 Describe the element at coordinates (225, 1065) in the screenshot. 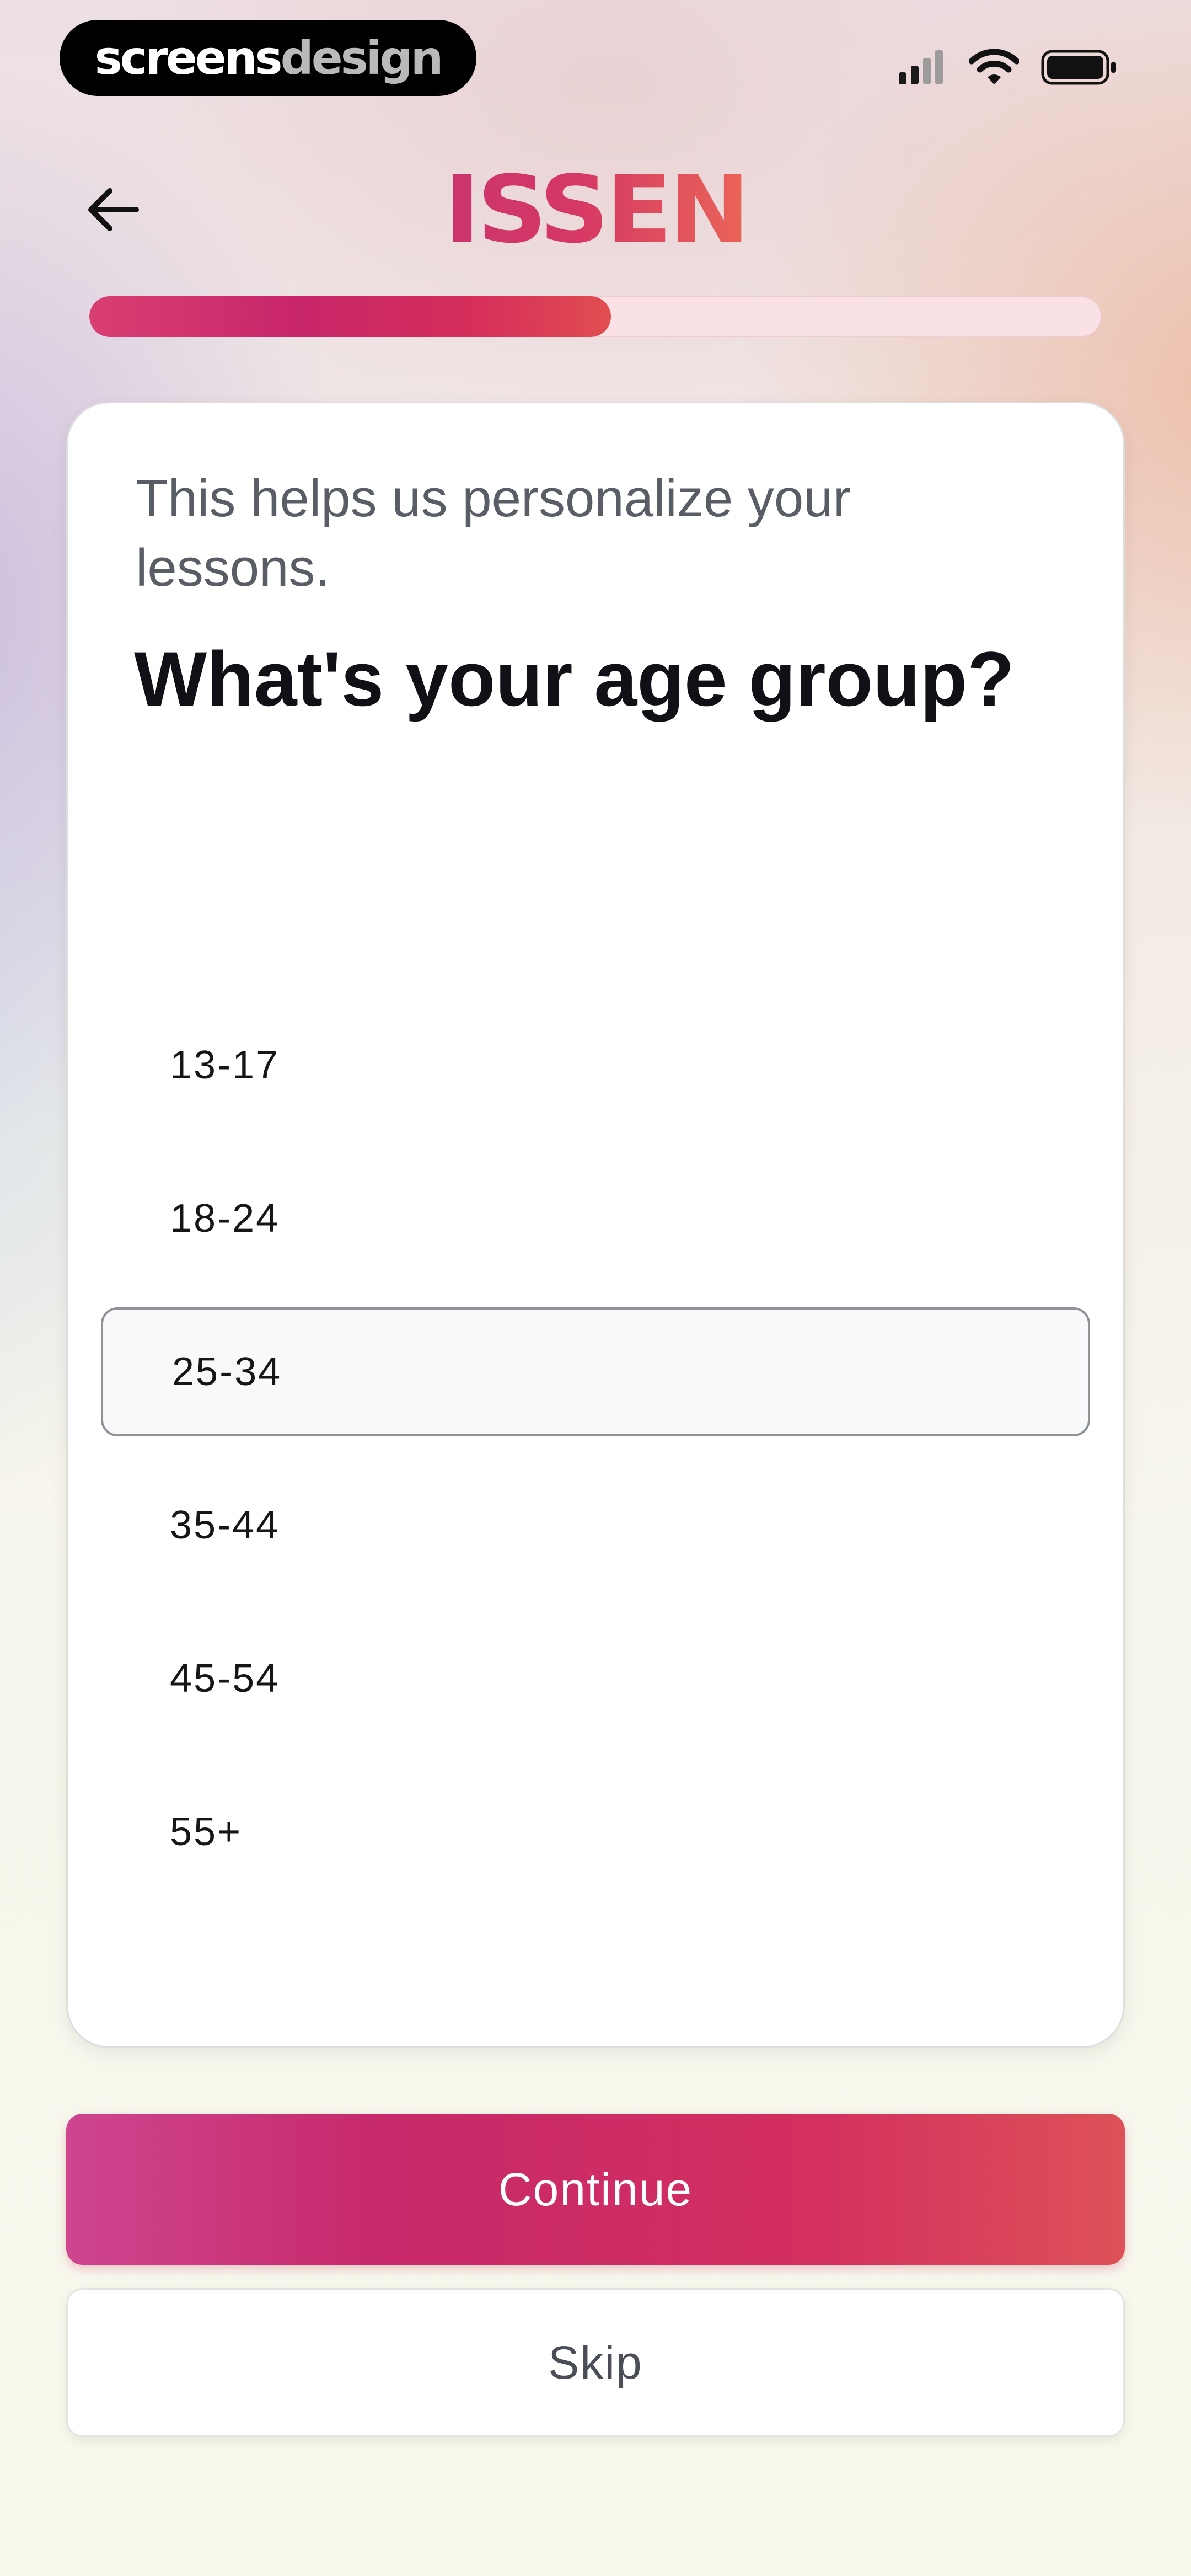

I see `age-option-label: 13-17` at that location.